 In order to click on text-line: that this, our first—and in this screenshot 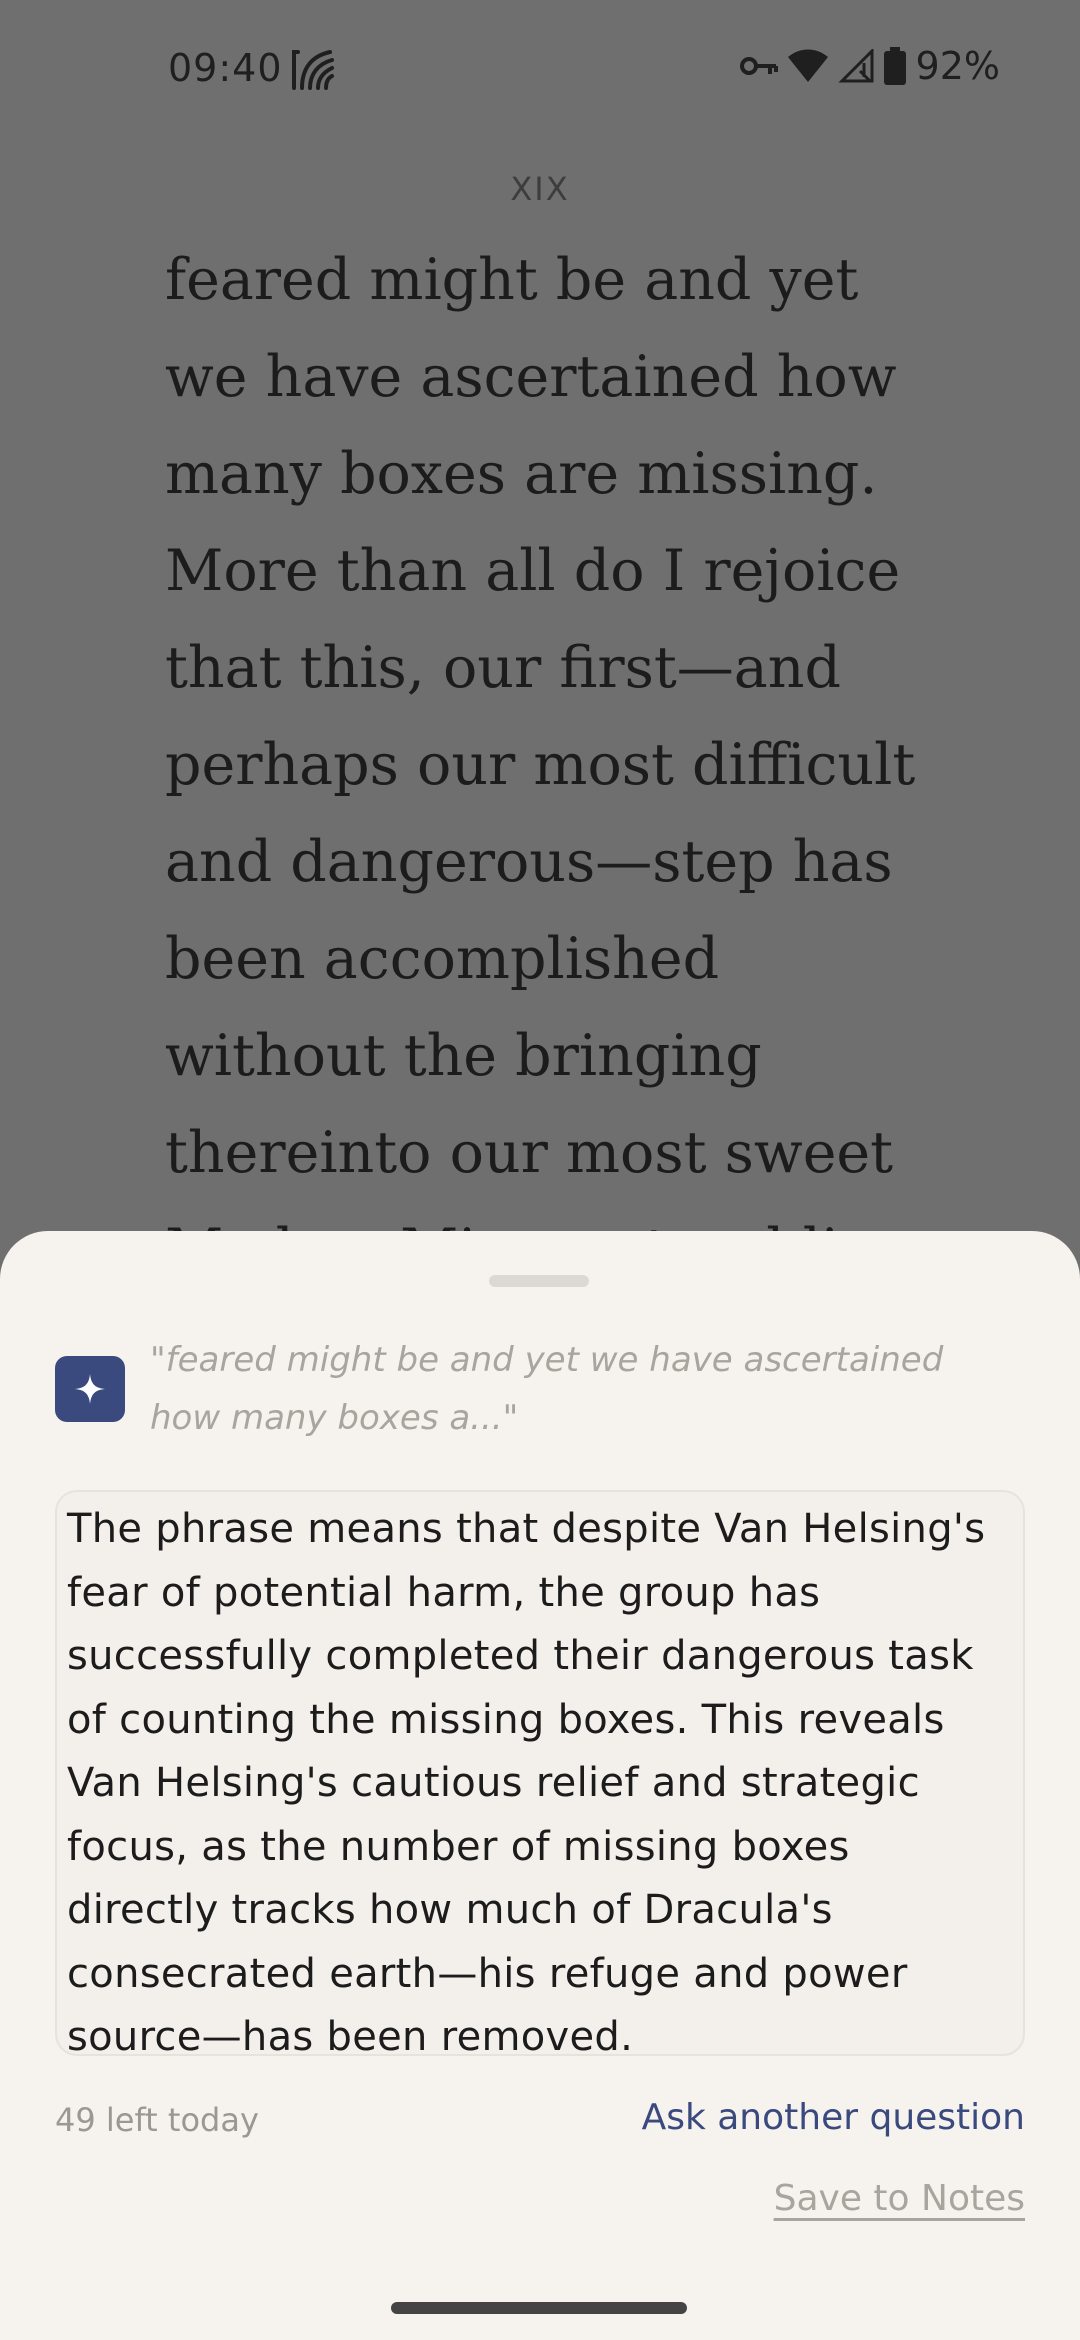, I will do `click(503, 668)`.